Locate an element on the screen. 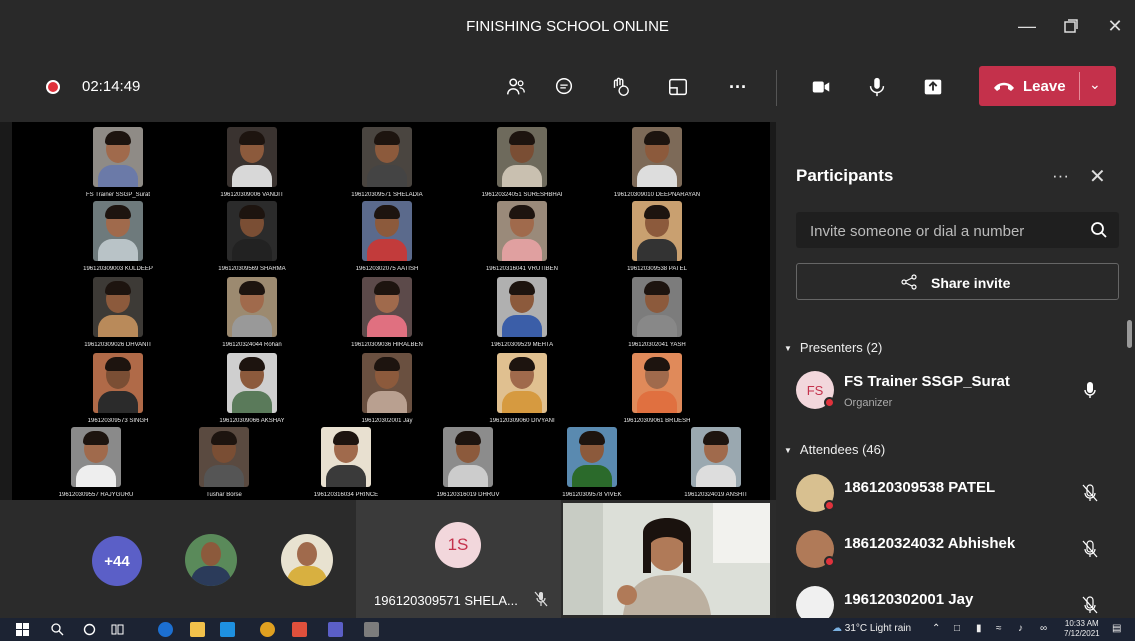 The width and height of the screenshot is (1135, 641). video-tile: 196120309061 BRIJESH is located at coordinates (657, 387).